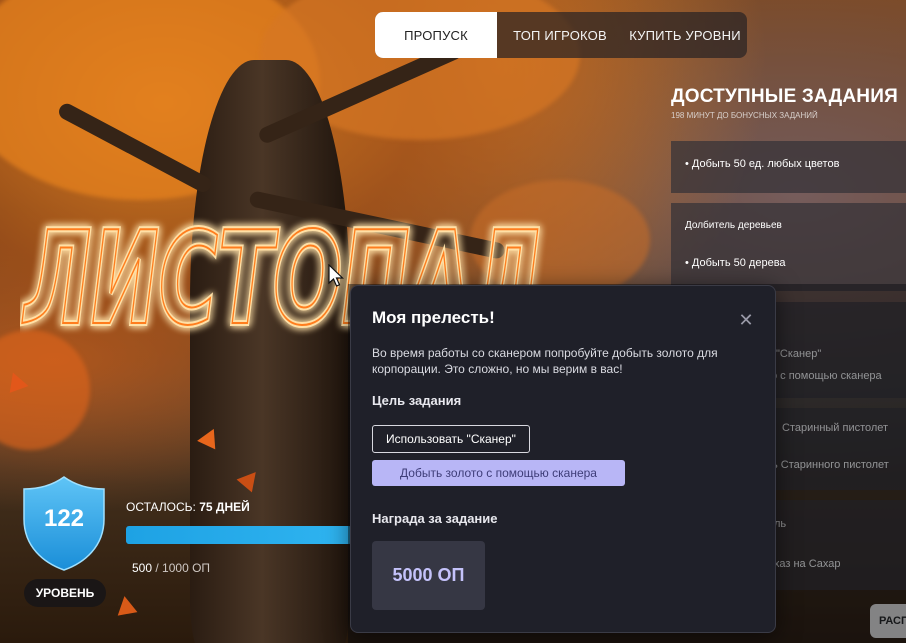 This screenshot has width=906, height=643. I want to click on goal-step-completed: Использовать "Сканер", so click(451, 439).